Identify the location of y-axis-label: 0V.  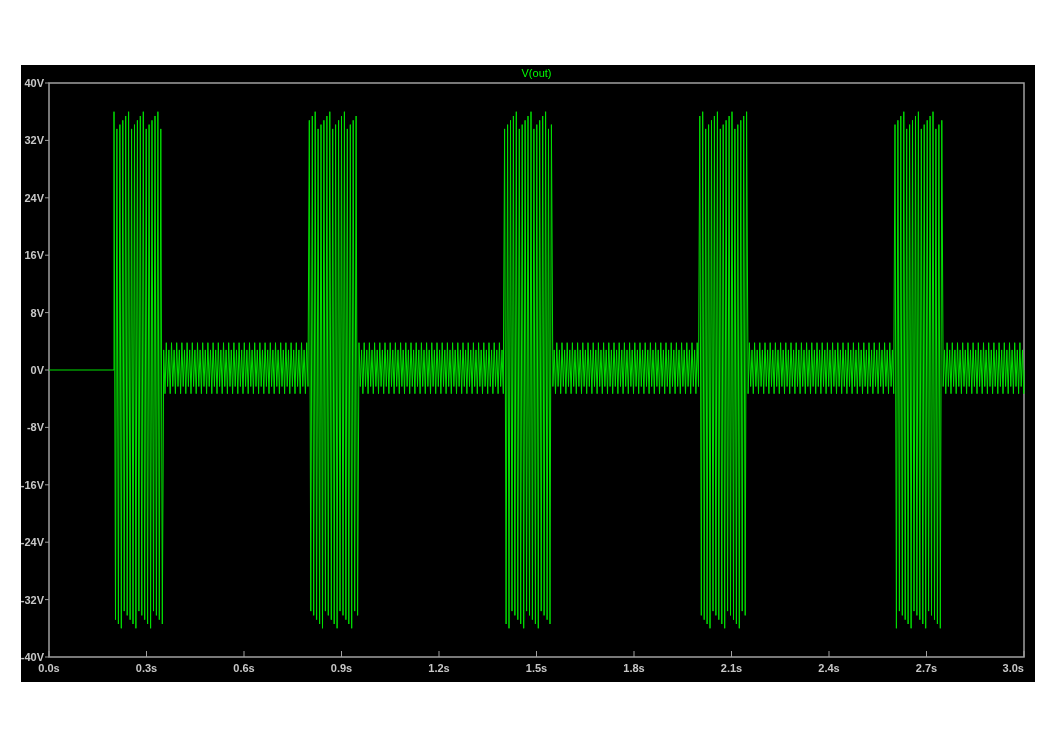
(37, 370).